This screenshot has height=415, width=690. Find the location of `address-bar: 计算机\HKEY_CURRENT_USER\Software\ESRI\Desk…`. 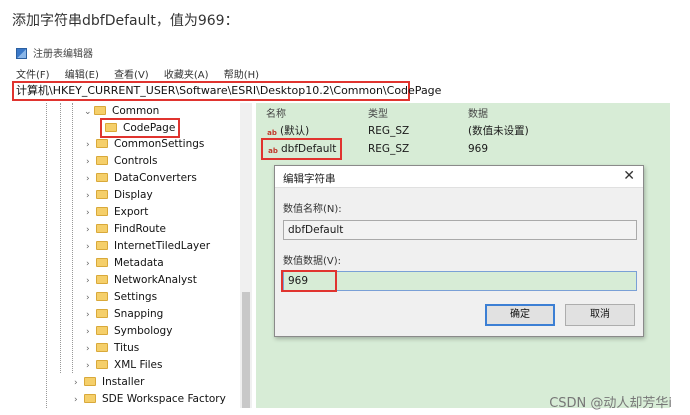

address-bar: 计算机\HKEY_CURRENT_USER\Software\ESRI\Desk… is located at coordinates (226, 91).